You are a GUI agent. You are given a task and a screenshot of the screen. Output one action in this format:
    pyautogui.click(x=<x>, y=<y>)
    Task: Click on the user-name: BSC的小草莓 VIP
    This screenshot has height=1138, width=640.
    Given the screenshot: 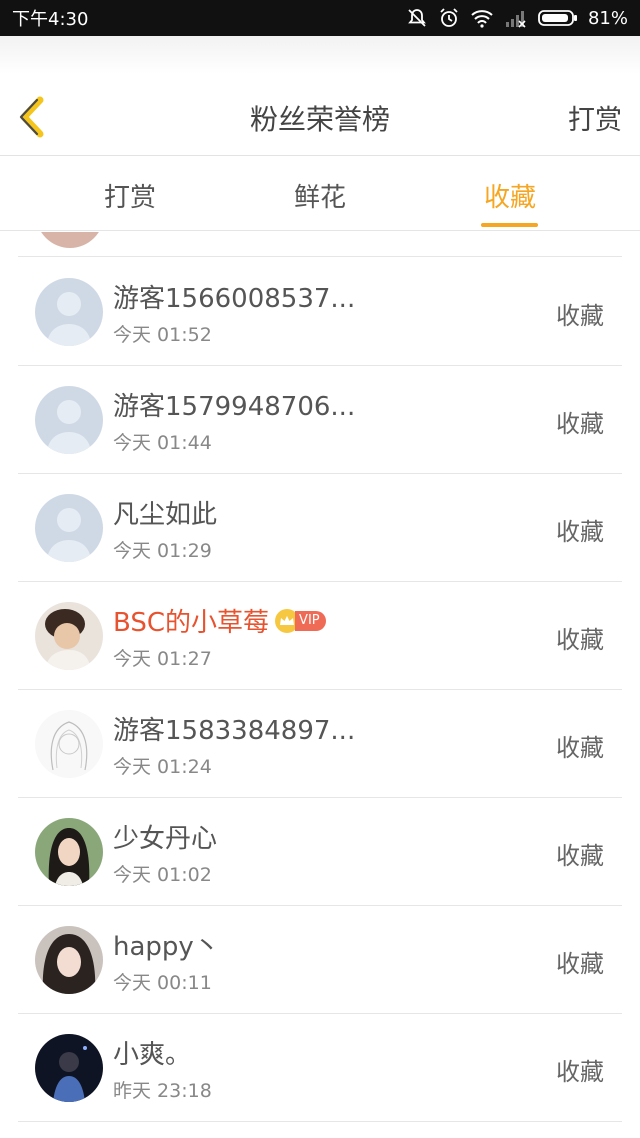 What is the action you would take?
    pyautogui.click(x=219, y=620)
    